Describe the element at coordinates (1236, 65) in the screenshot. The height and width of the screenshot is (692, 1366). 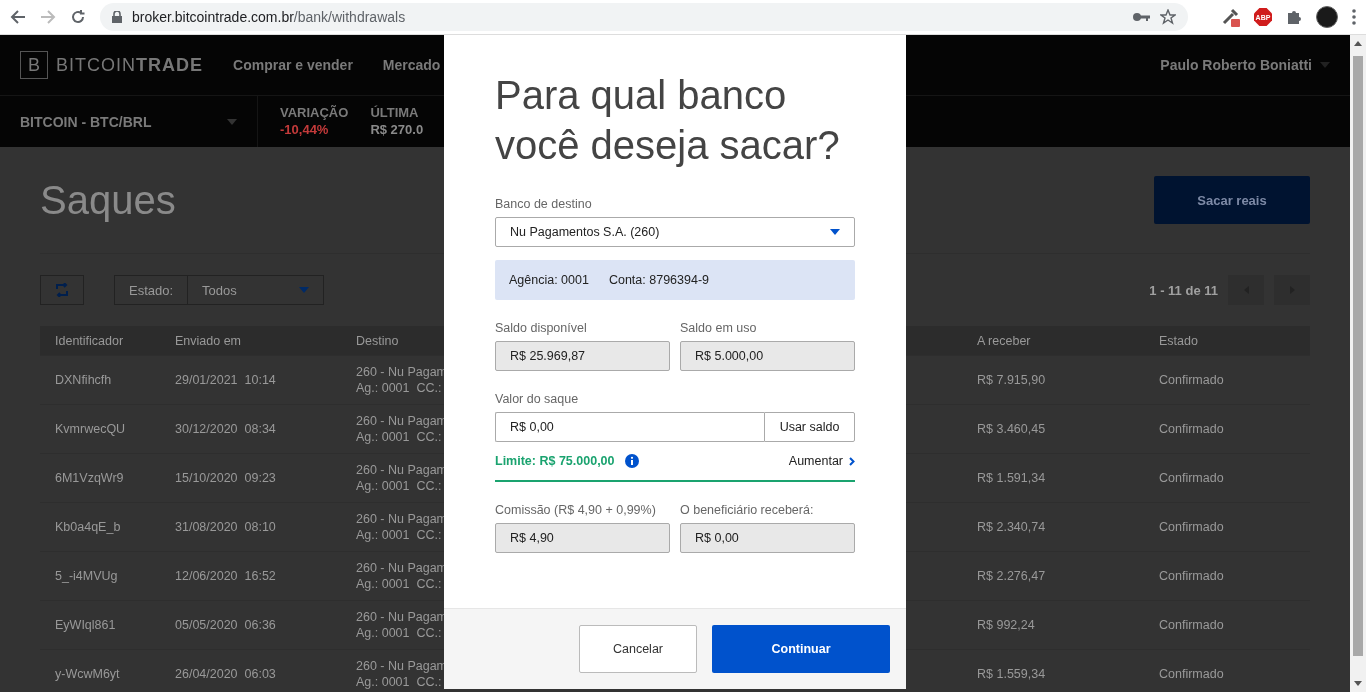
I see `user-name: Paulo Roberto Boniatti` at that location.